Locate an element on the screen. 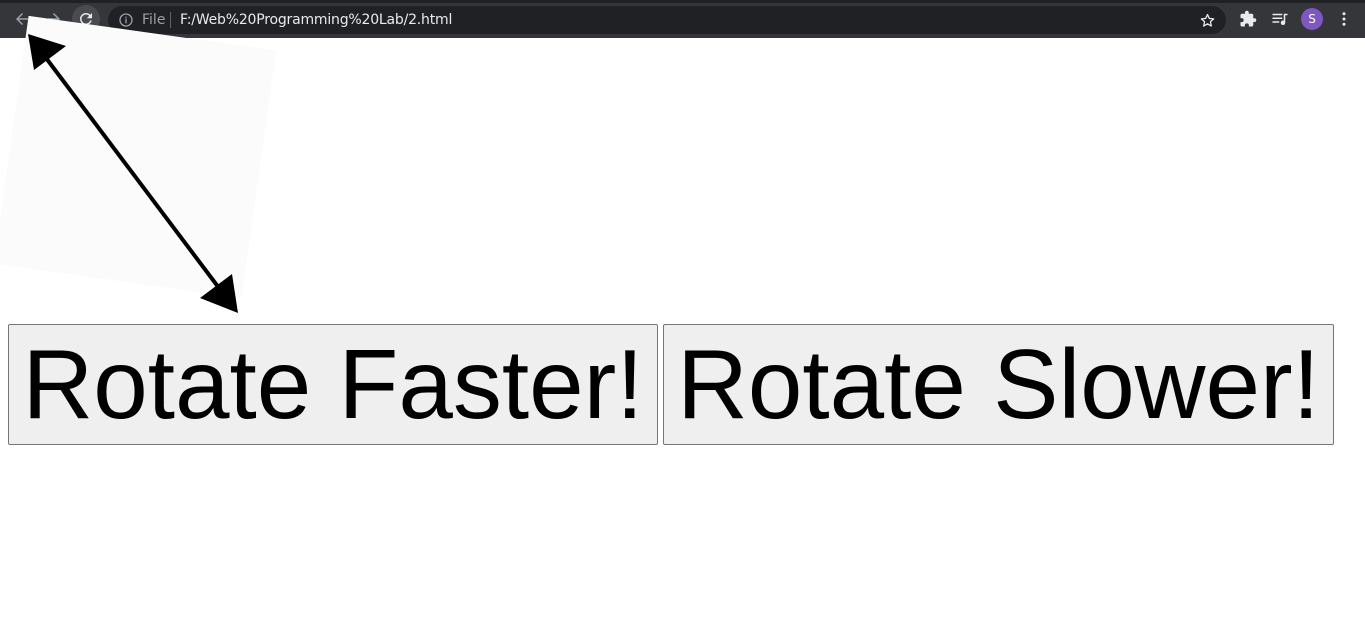 Image resolution: width=1365 pixels, height=629 pixels. omnibox-divider is located at coordinates (170, 20).